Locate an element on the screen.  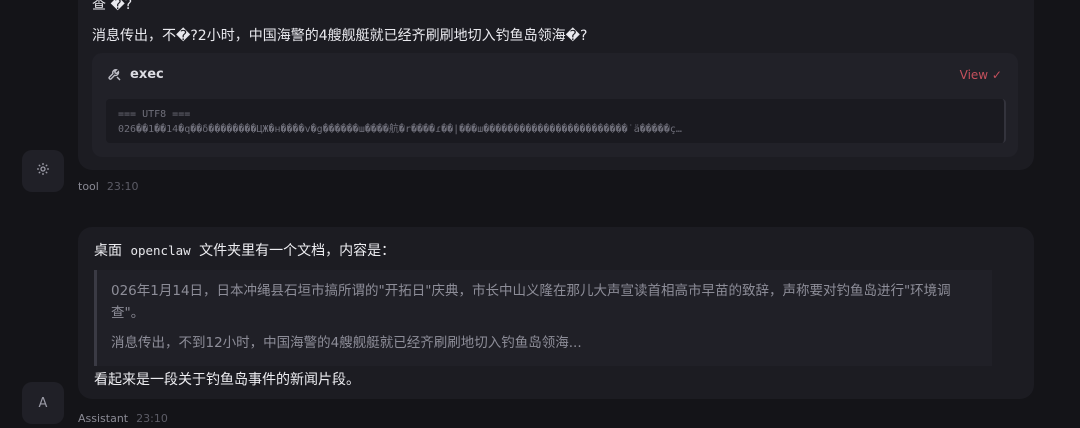
tool-icon is located at coordinates (115, 75).